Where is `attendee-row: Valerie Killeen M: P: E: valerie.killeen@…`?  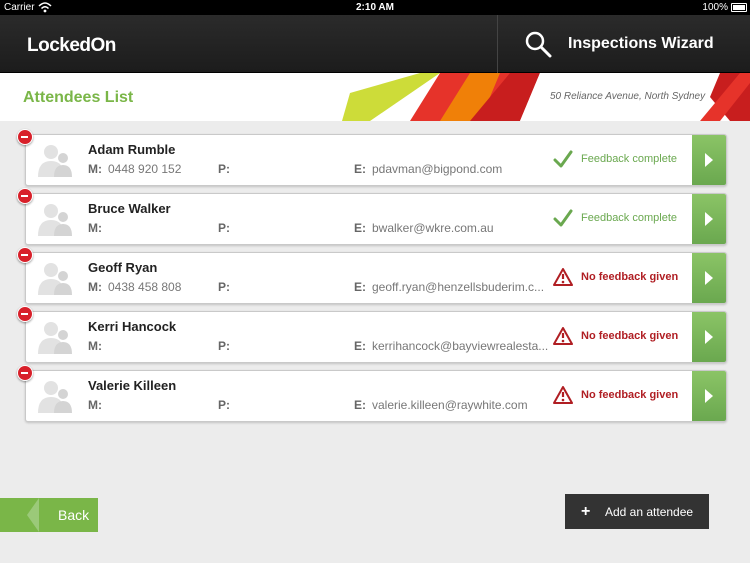 attendee-row: Valerie Killeen M: P: E: valerie.killeen@… is located at coordinates (372, 393).